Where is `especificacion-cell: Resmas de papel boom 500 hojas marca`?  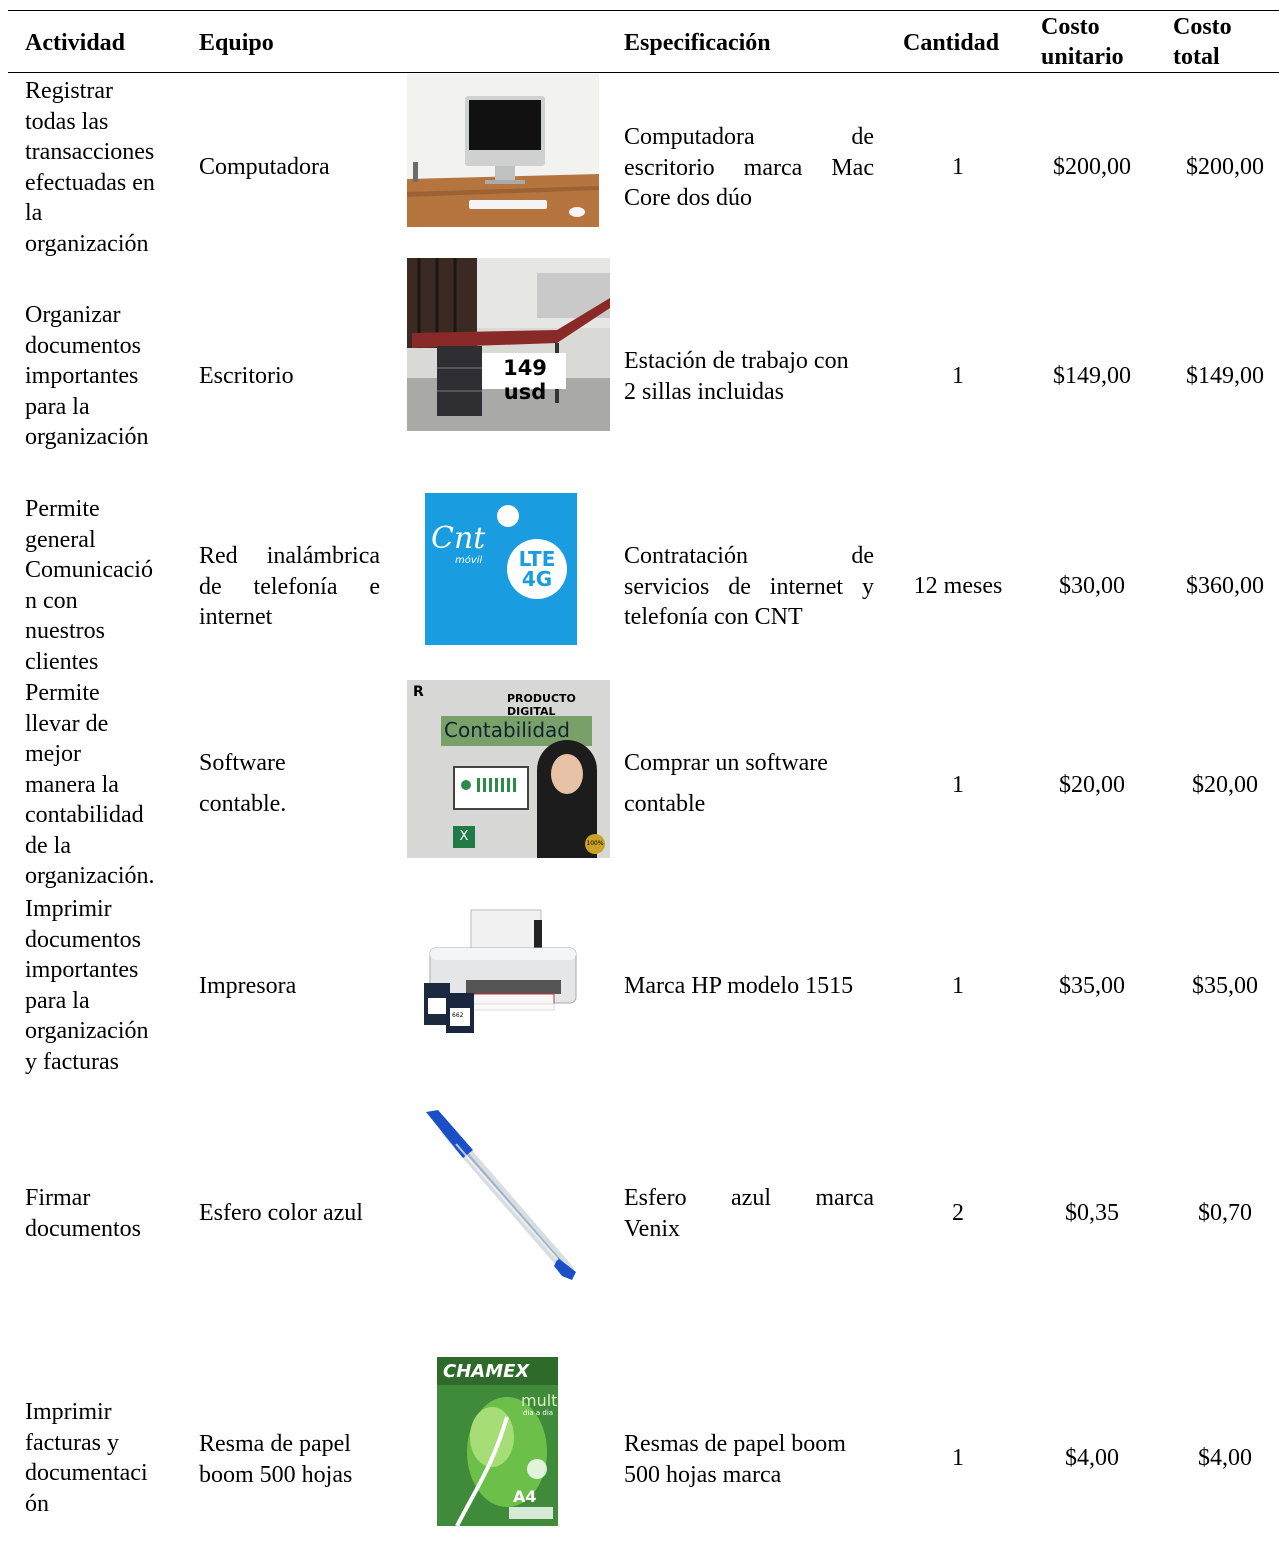
especificacion-cell: Resmas de papel boom 500 hojas marca is located at coordinates (735, 1459).